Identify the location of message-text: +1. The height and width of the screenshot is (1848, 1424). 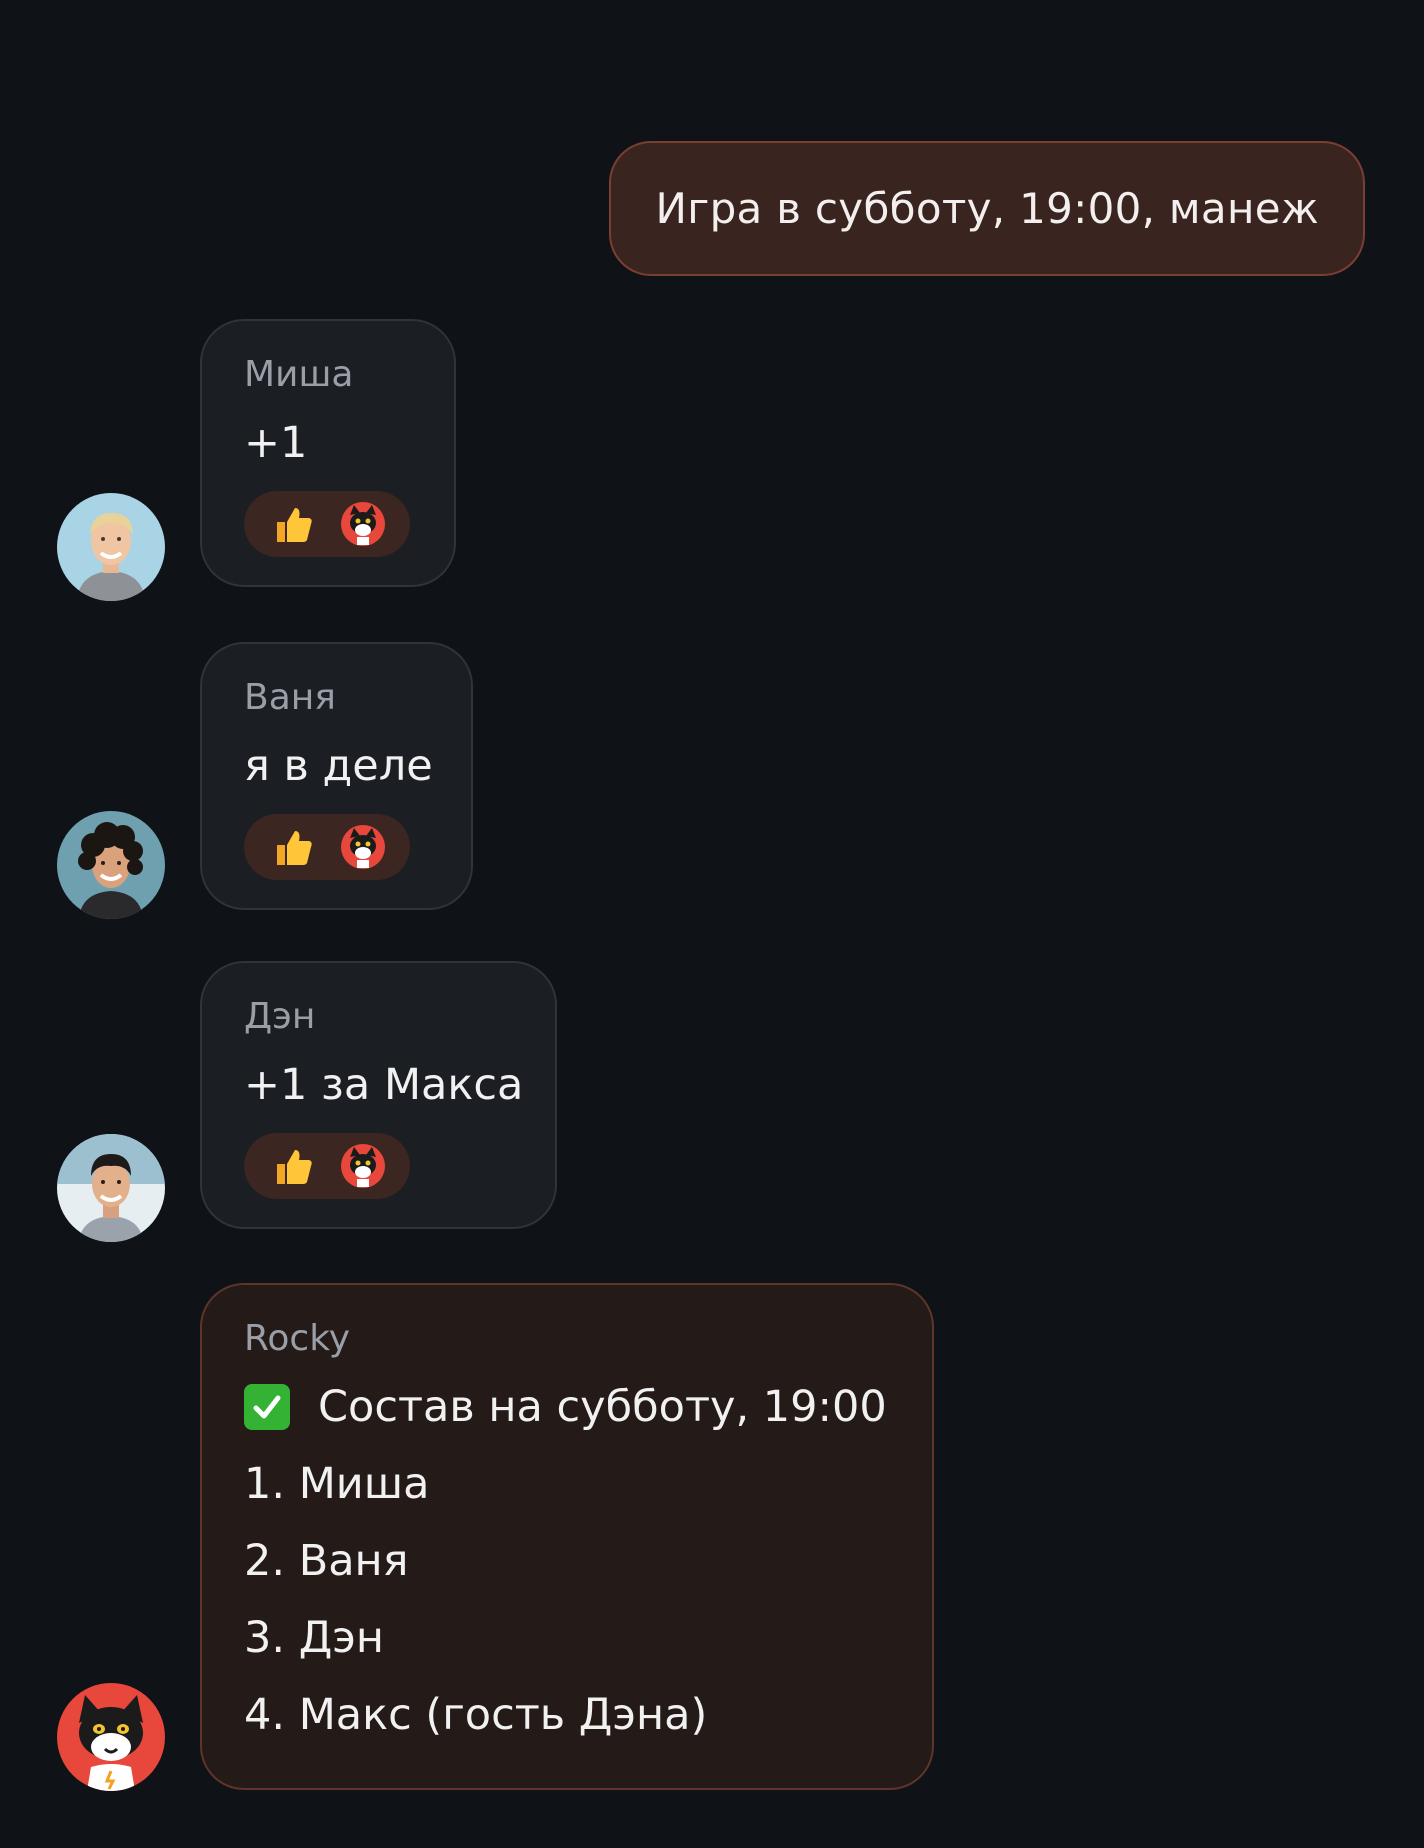
(276, 443).